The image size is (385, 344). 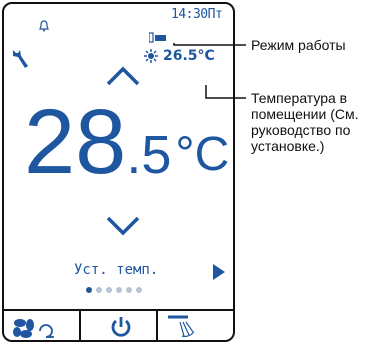 What do you see at coordinates (305, 114) in the screenshot?
I see `callout-room-temp-line: помещении (См.` at bounding box center [305, 114].